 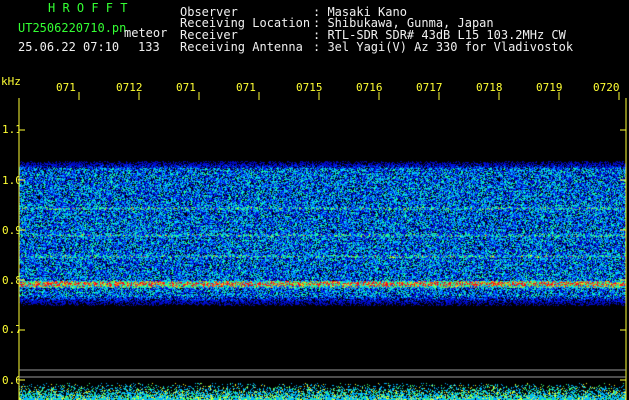 What do you see at coordinates (443, 47) in the screenshot?
I see `antenna-value: : 3el Yagi(V) Az 330 for Vladivostok` at bounding box center [443, 47].